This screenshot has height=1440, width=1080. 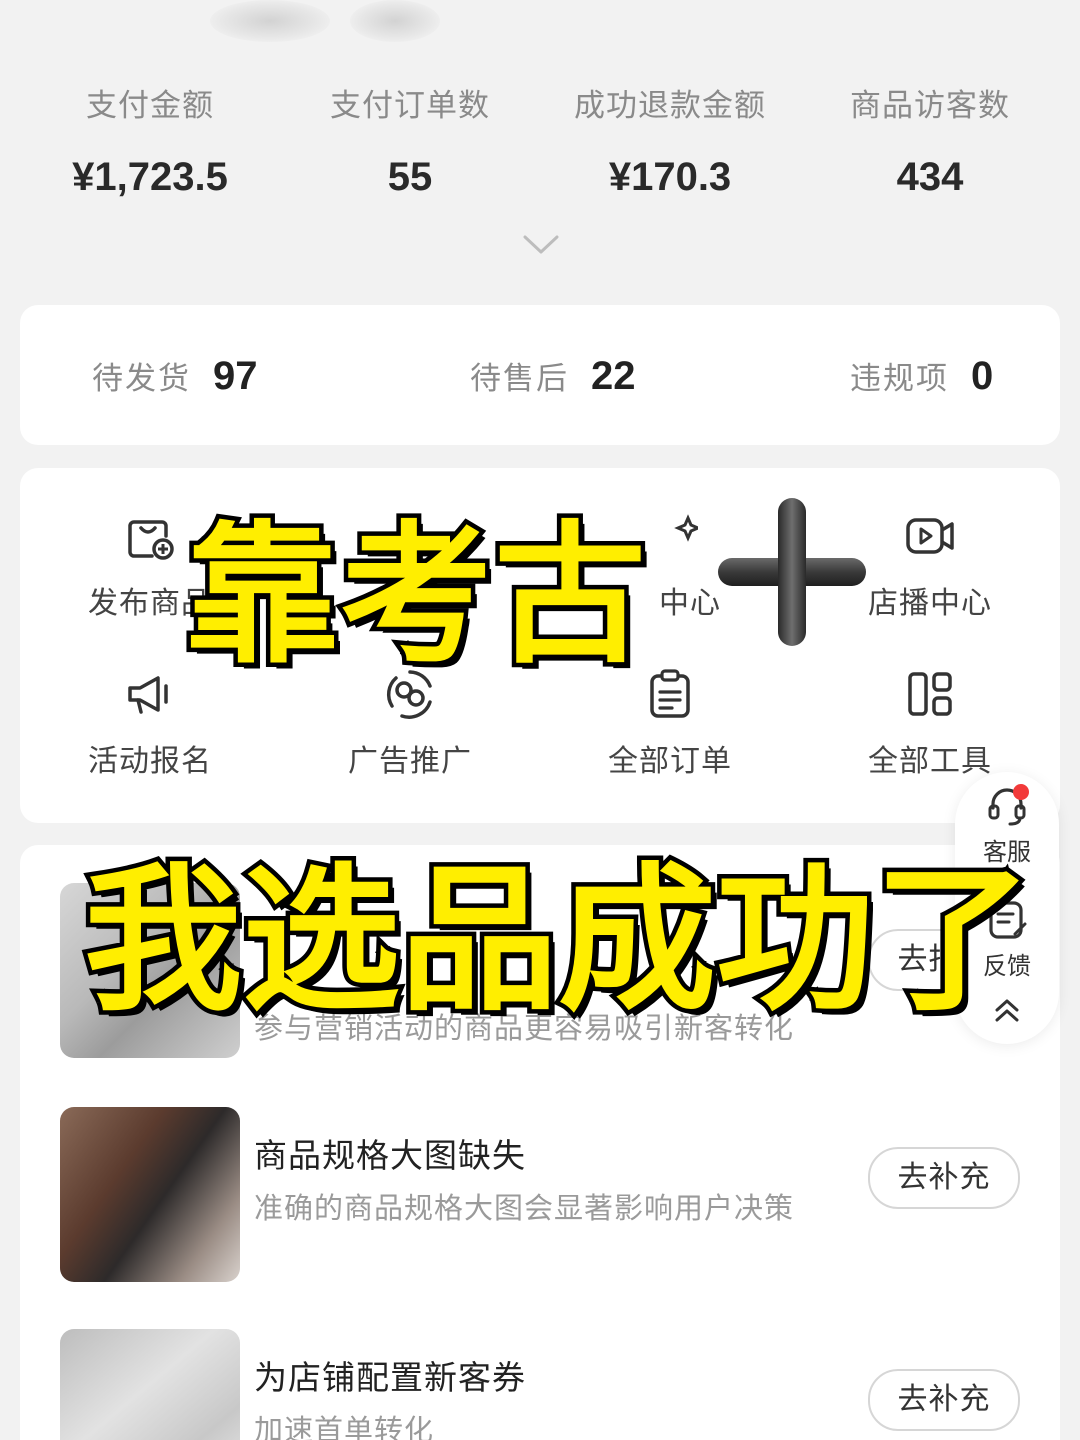 I want to click on tool-label: 广告推广, so click(x=410, y=761).